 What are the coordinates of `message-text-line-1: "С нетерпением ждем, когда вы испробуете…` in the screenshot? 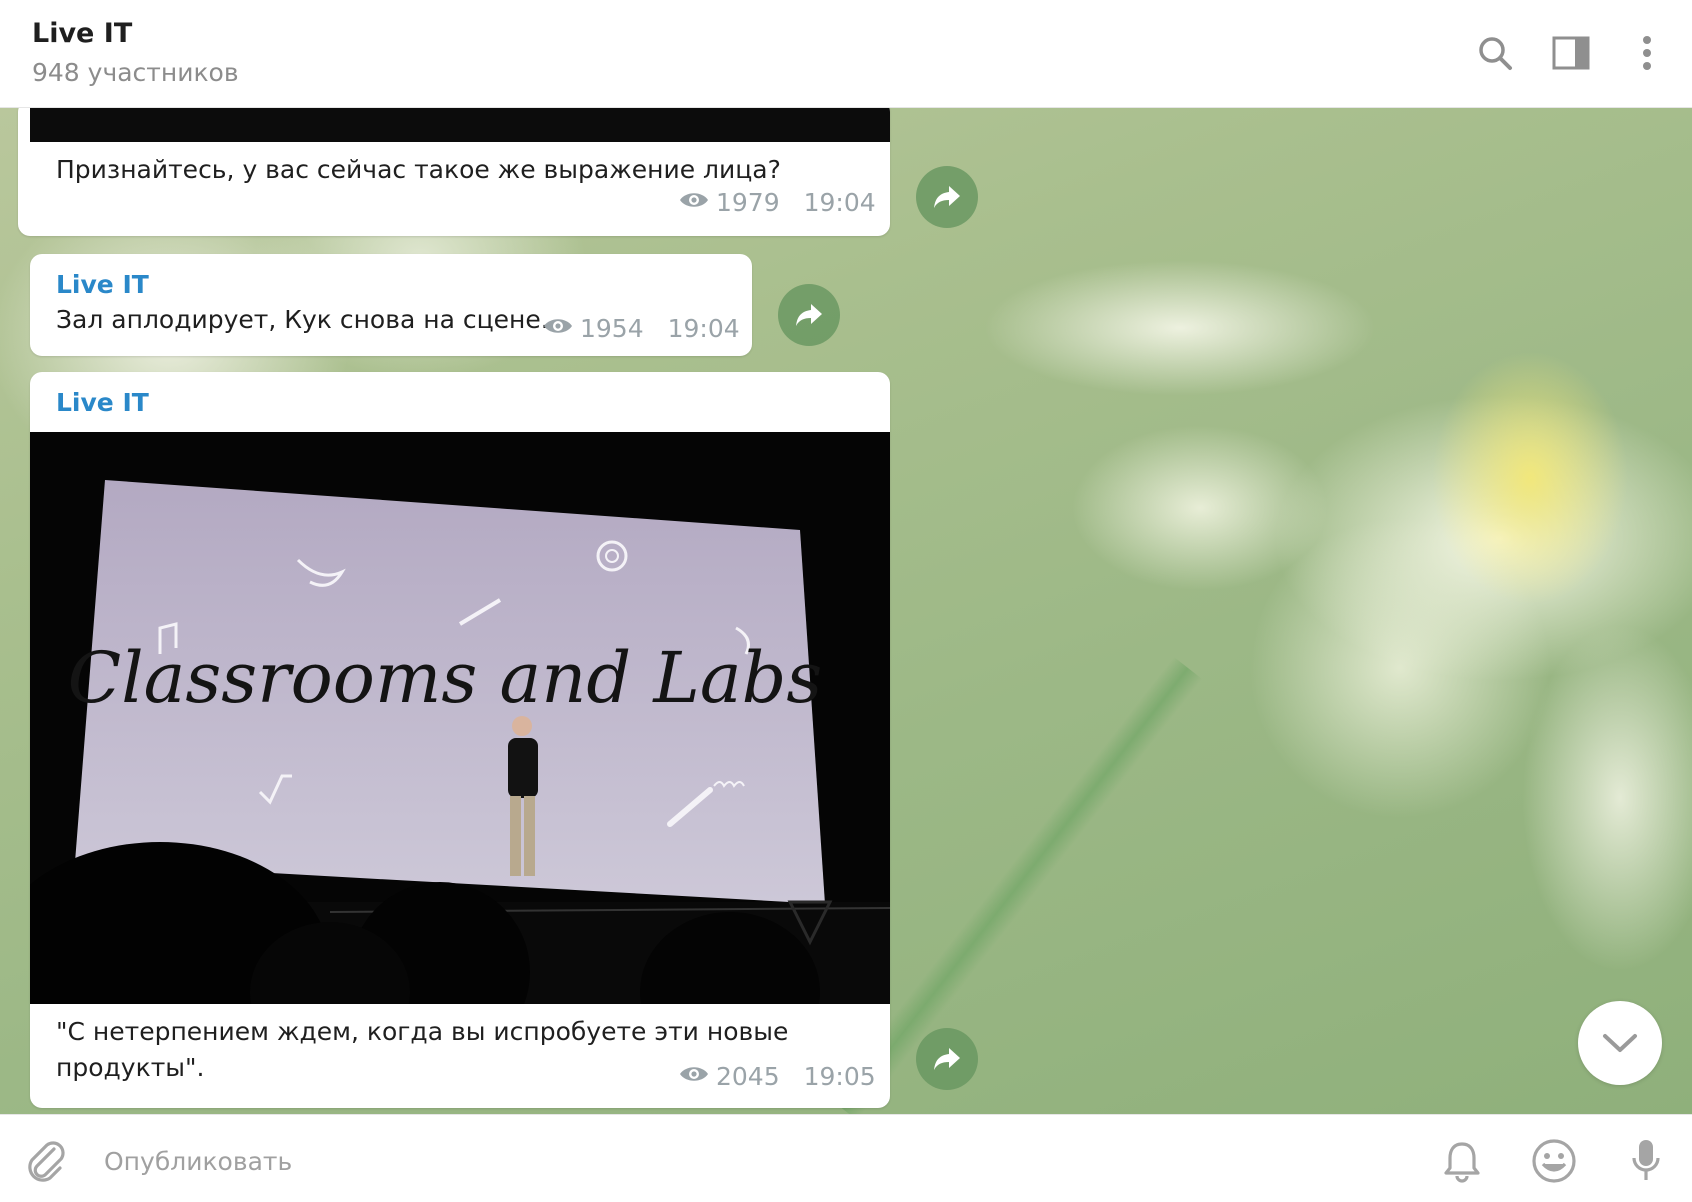 It's located at (422, 1031).